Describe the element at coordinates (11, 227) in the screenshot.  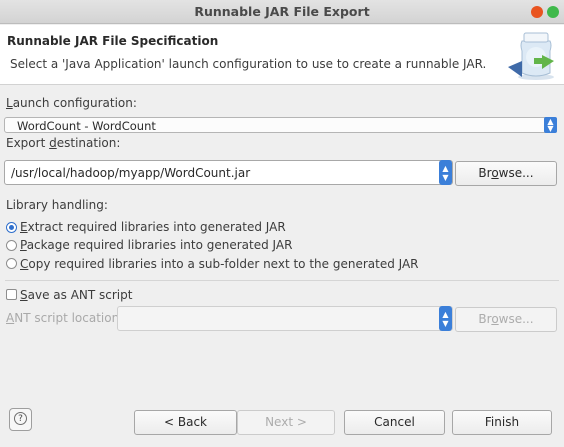
I see `radio-extract-libraries` at that location.